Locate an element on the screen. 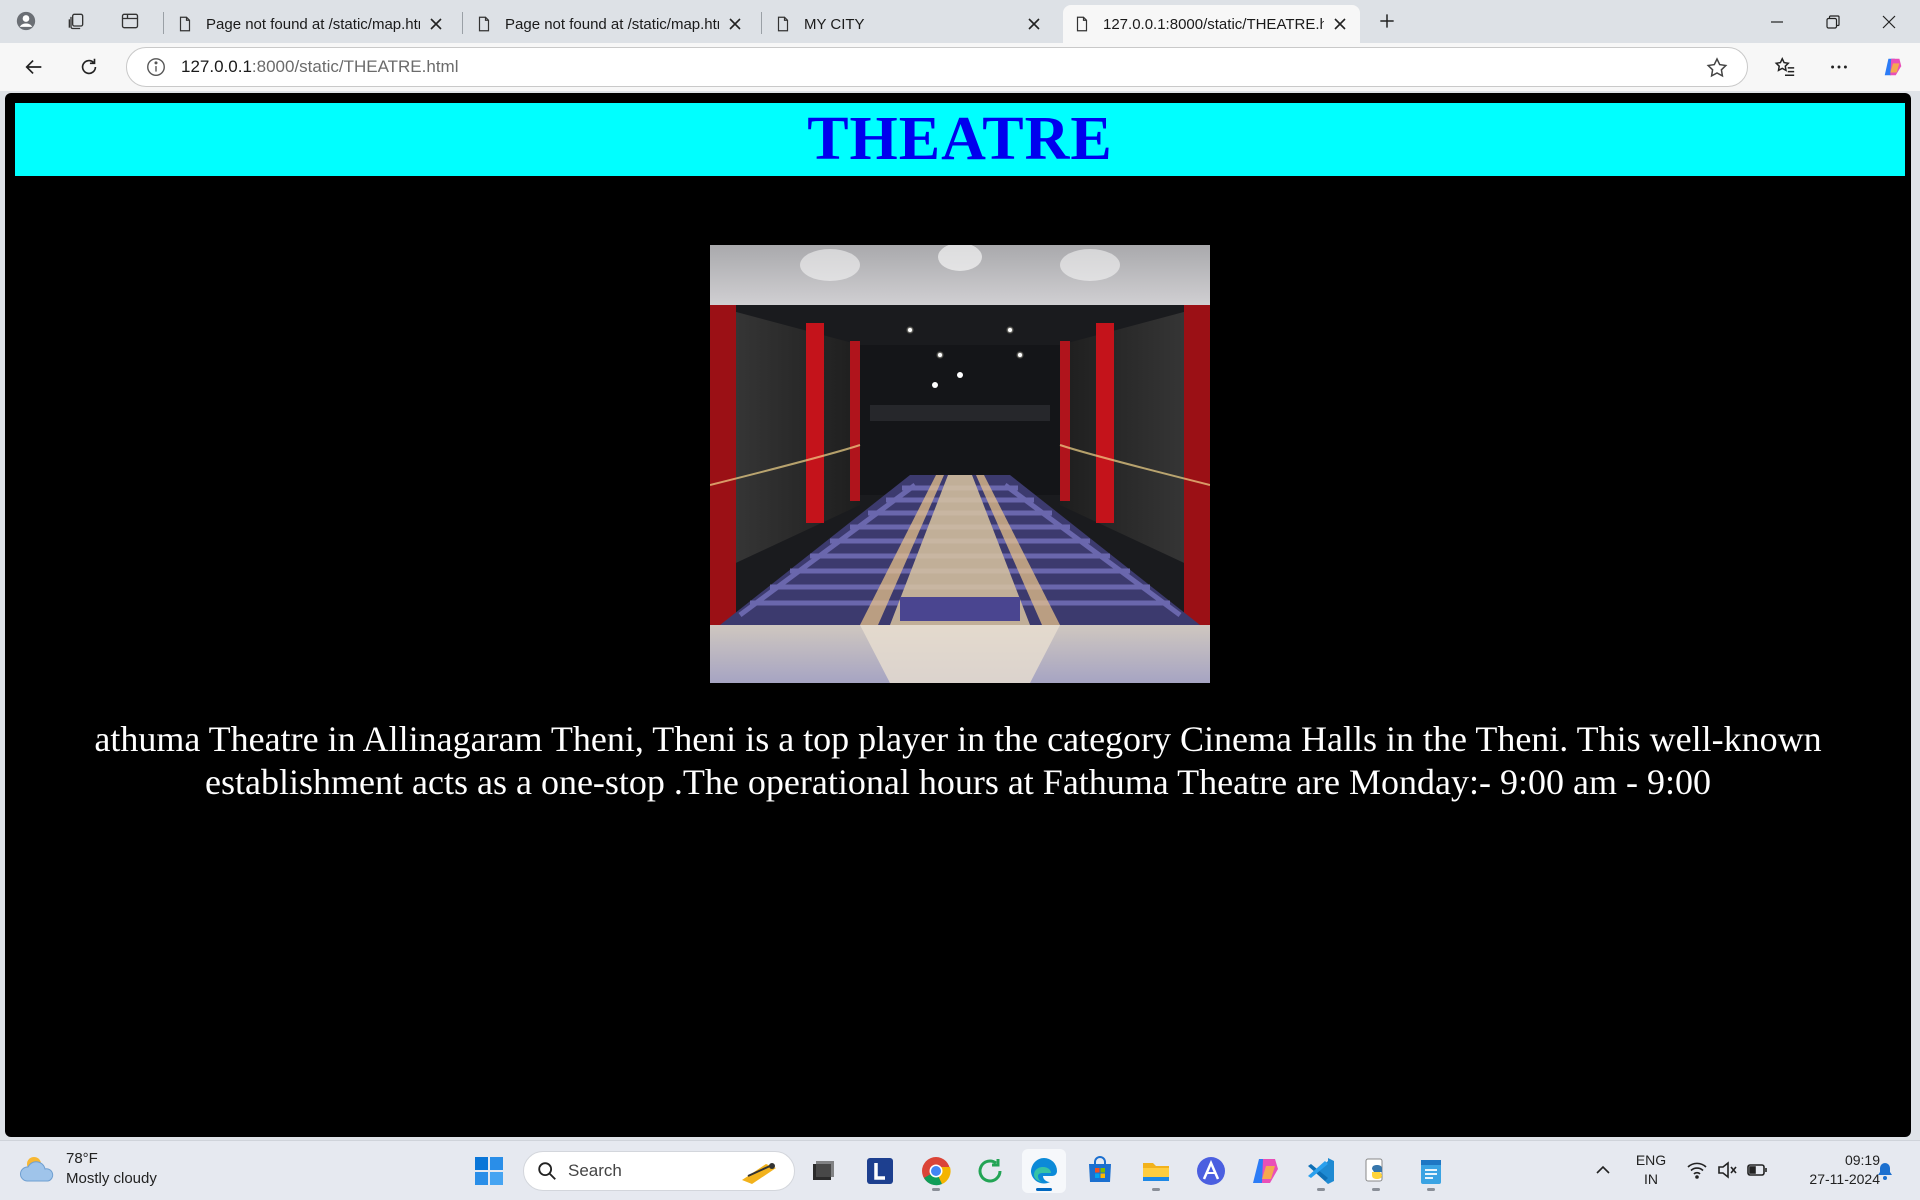 The height and width of the screenshot is (1200, 1920). search-label: Search is located at coordinates (595, 1170).